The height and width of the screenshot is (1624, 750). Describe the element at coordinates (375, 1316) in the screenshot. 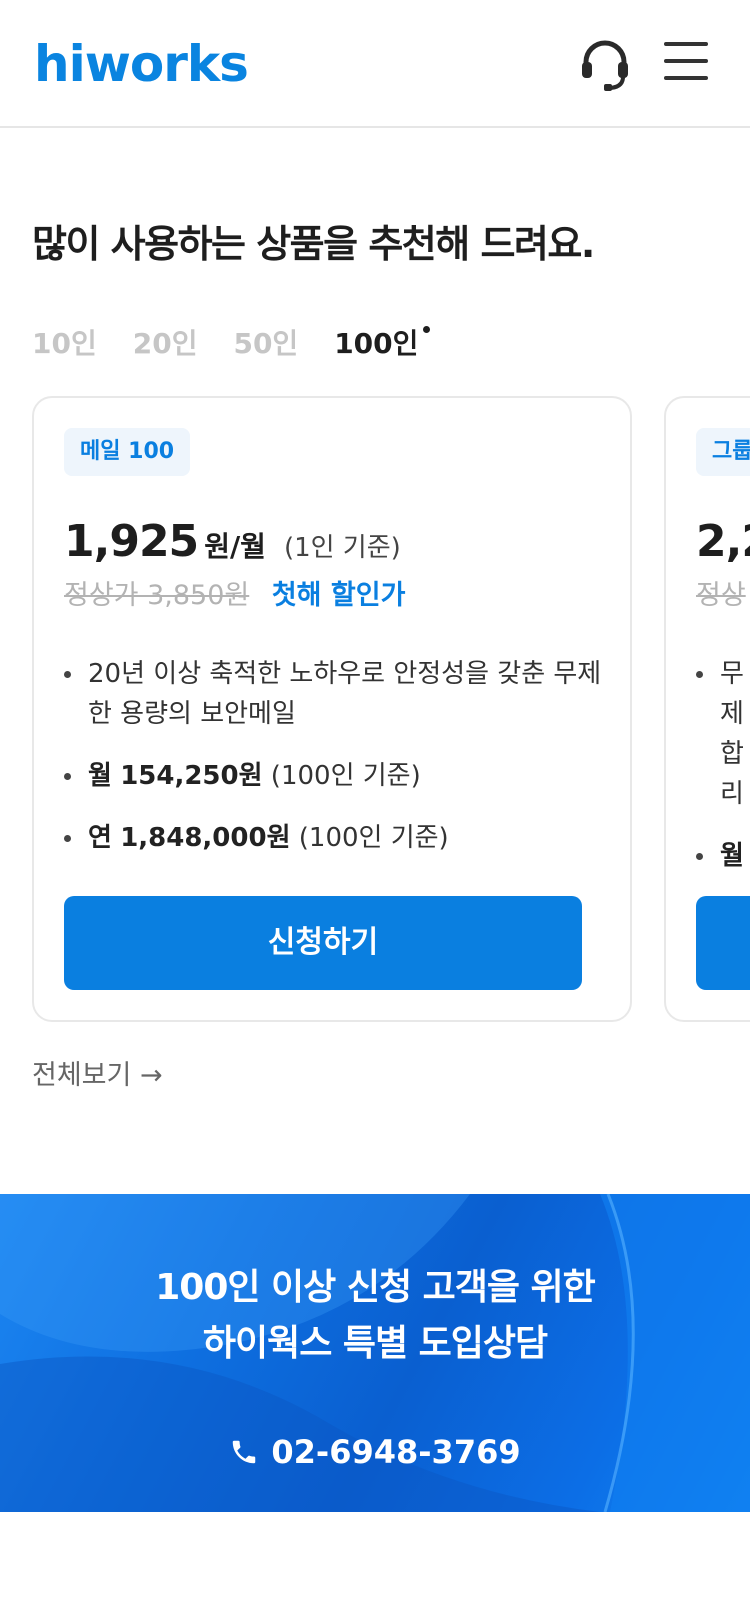

I see `banner-title: 100인 이상 신청 고객을 위한 하이웍스 특별 도입상담` at that location.